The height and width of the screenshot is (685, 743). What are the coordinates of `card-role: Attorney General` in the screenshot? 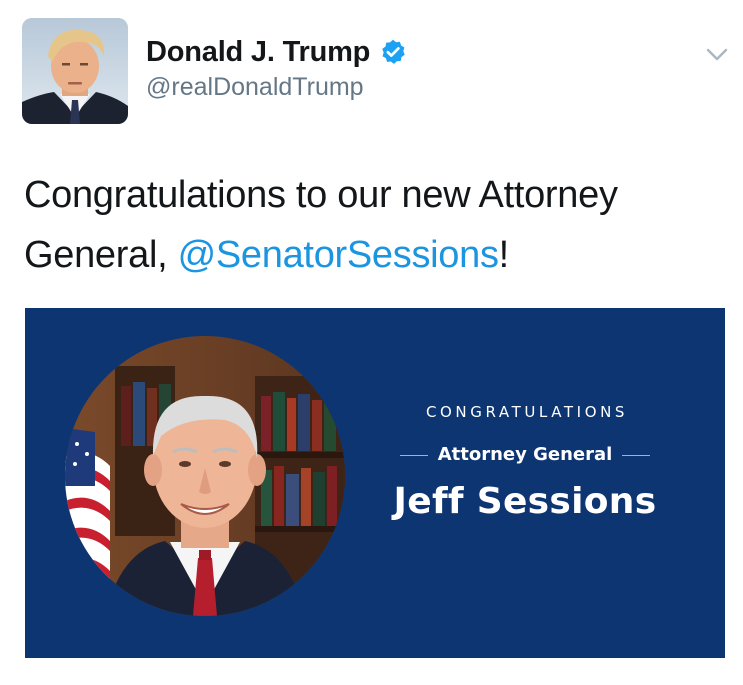 It's located at (525, 454).